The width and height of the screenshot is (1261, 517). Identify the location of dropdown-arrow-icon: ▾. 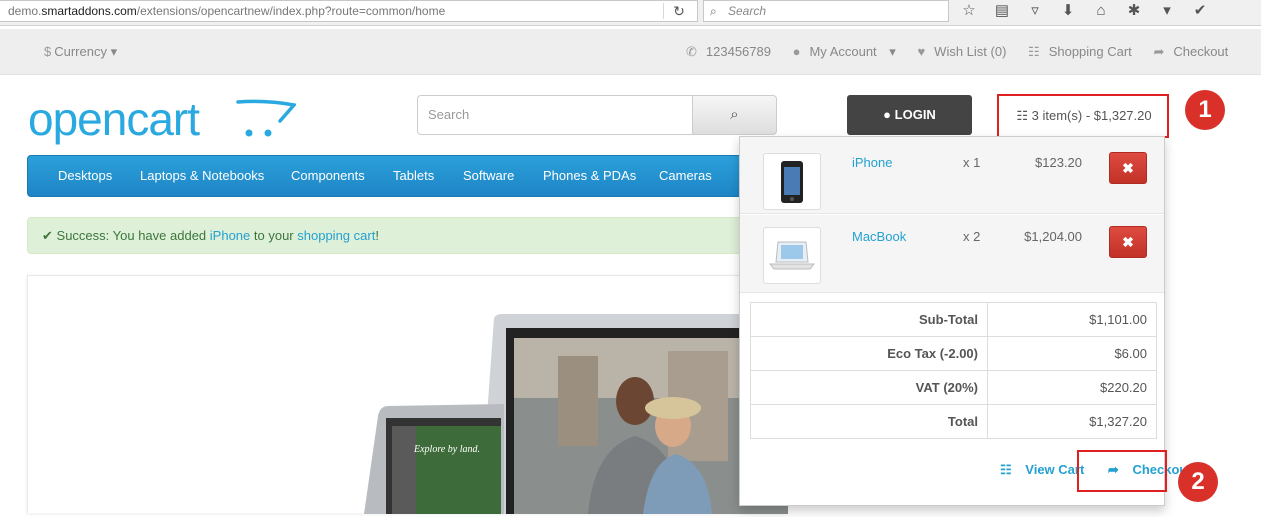
(1167, 11).